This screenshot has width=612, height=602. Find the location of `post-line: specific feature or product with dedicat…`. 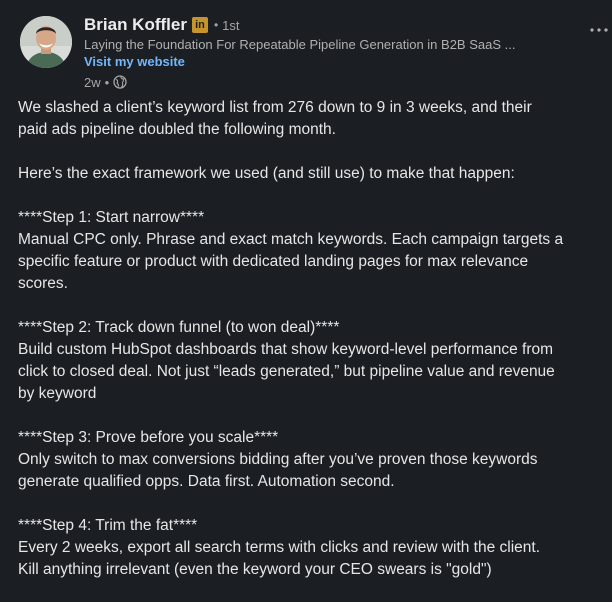

post-line: specific feature or product with dedicat… is located at coordinates (273, 261).